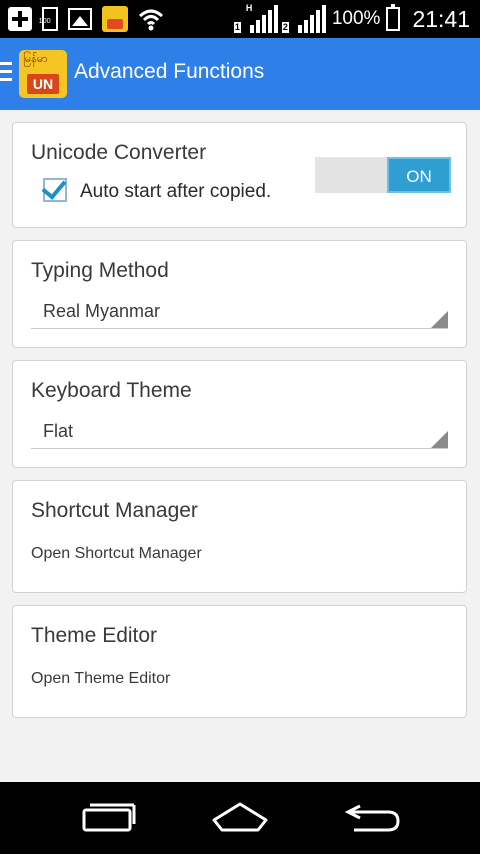  I want to click on battery-small-label: 100, so click(44, 20).